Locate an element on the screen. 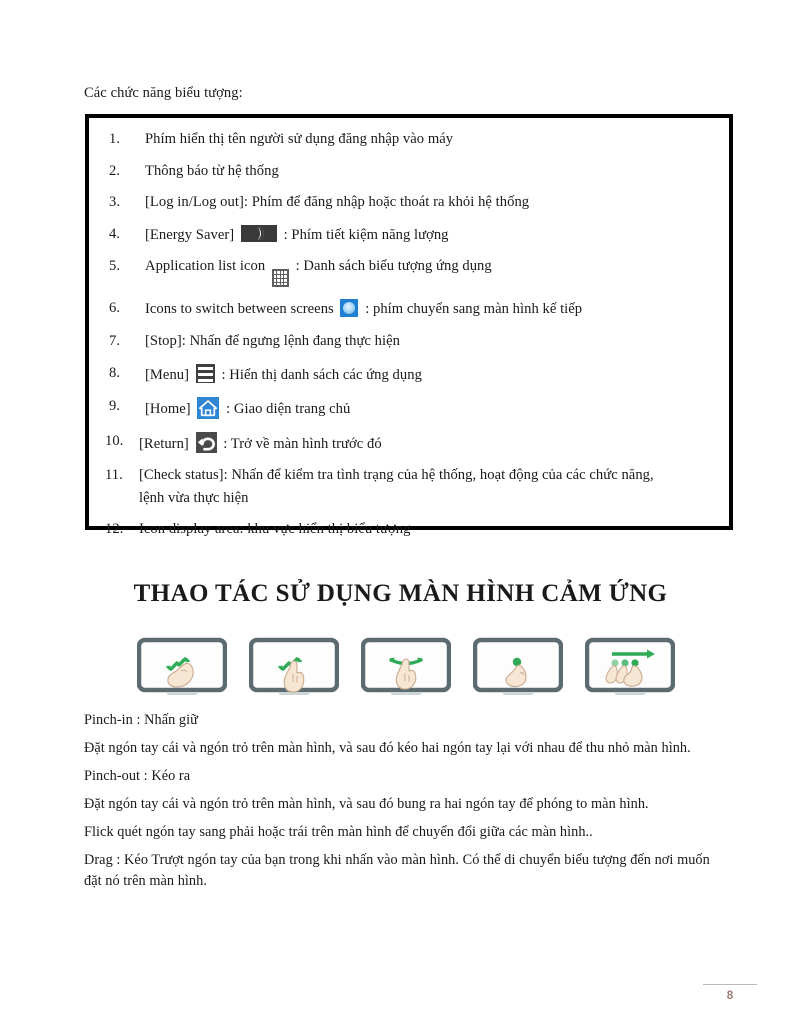 This screenshot has height=1024, width=801. list-item-label-after: : phím chuyển sang màn hình kế tiếp is located at coordinates (474, 309).